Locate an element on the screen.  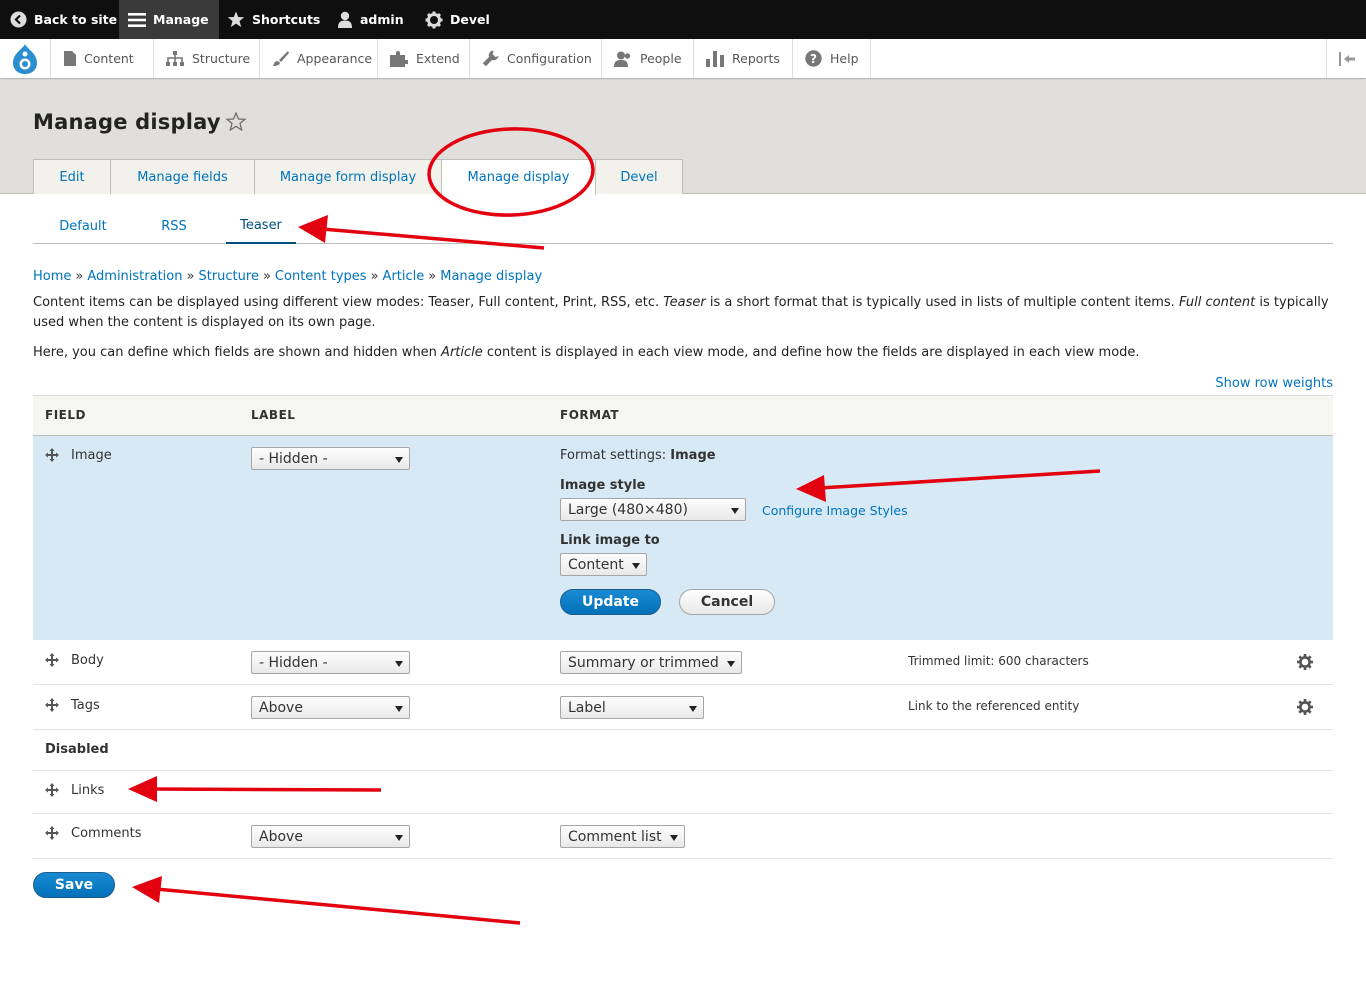
comments-label-select: Above is located at coordinates (330, 836).